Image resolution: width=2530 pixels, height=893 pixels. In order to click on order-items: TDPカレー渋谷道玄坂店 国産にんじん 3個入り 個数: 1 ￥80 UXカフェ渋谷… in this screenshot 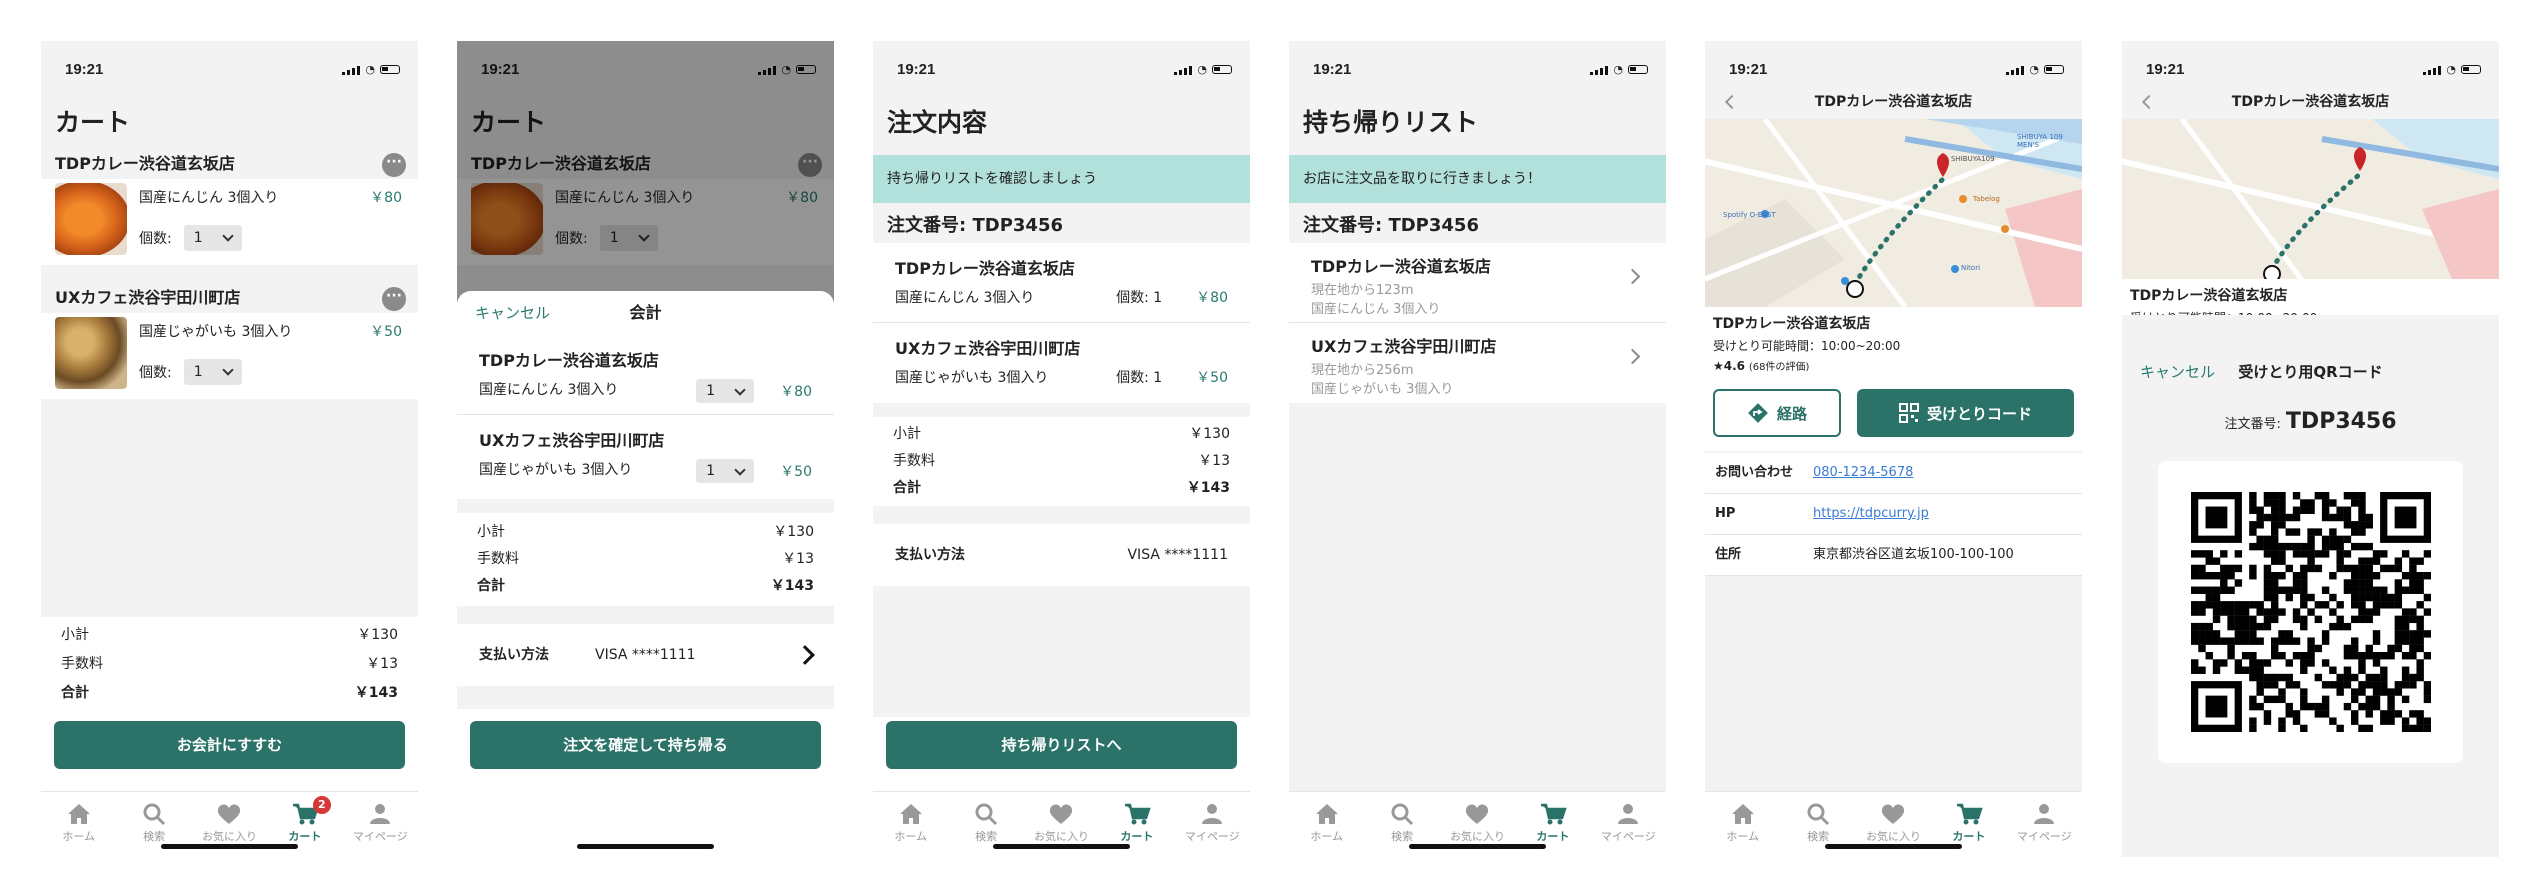, I will do `click(1061, 323)`.